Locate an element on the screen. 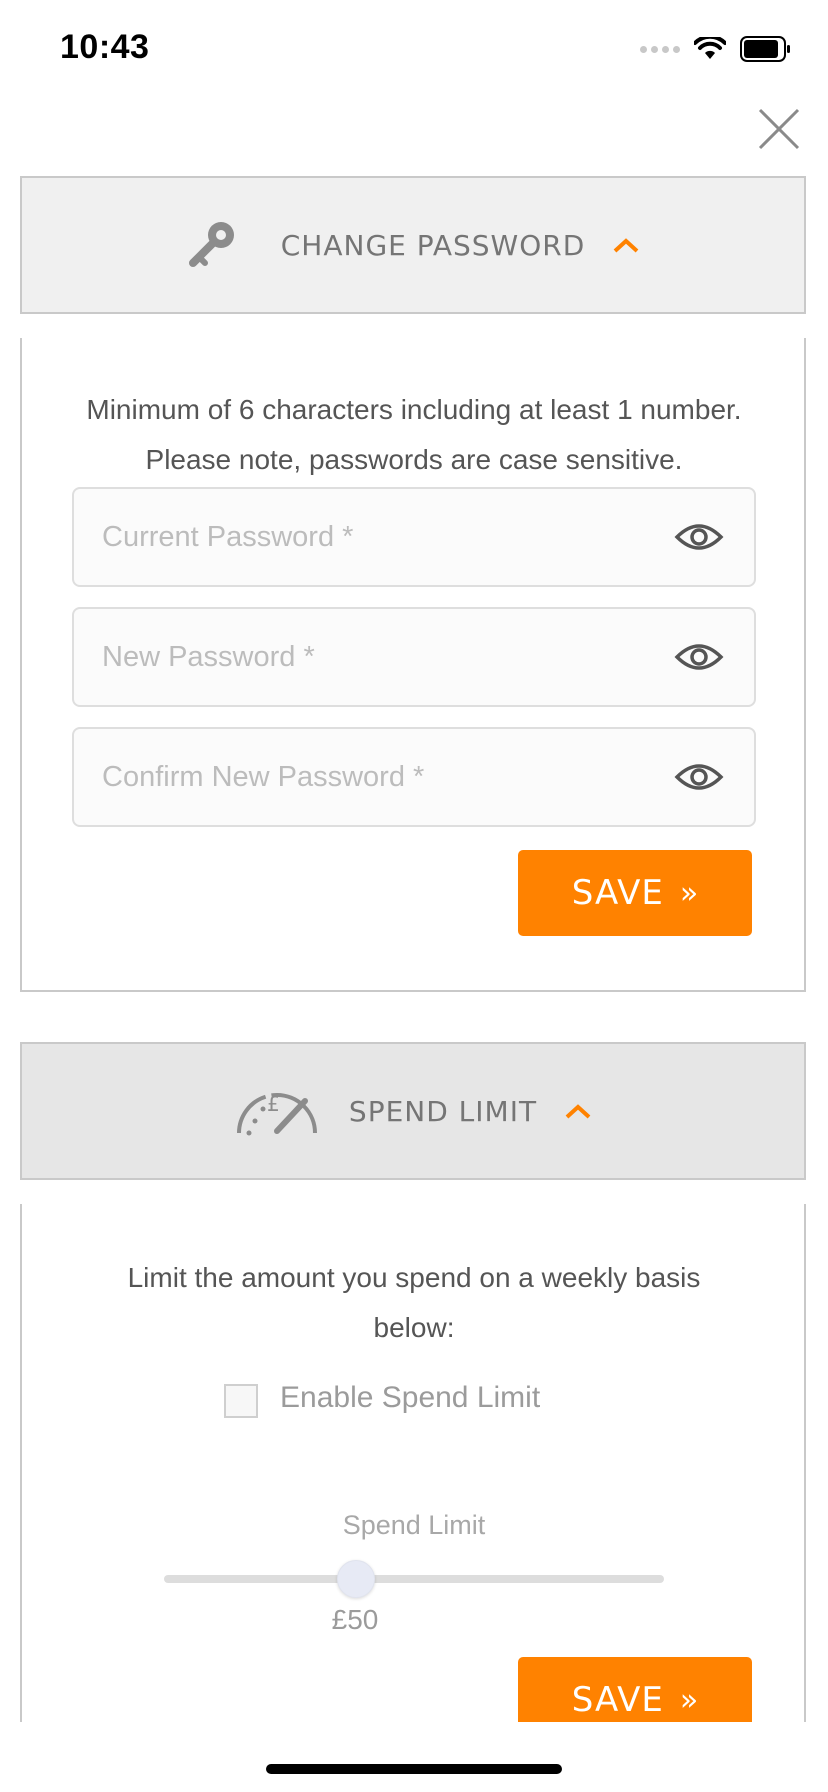 Image resolution: width=828 pixels, height=1792 pixels. status-time: 10:43 is located at coordinates (105, 47).